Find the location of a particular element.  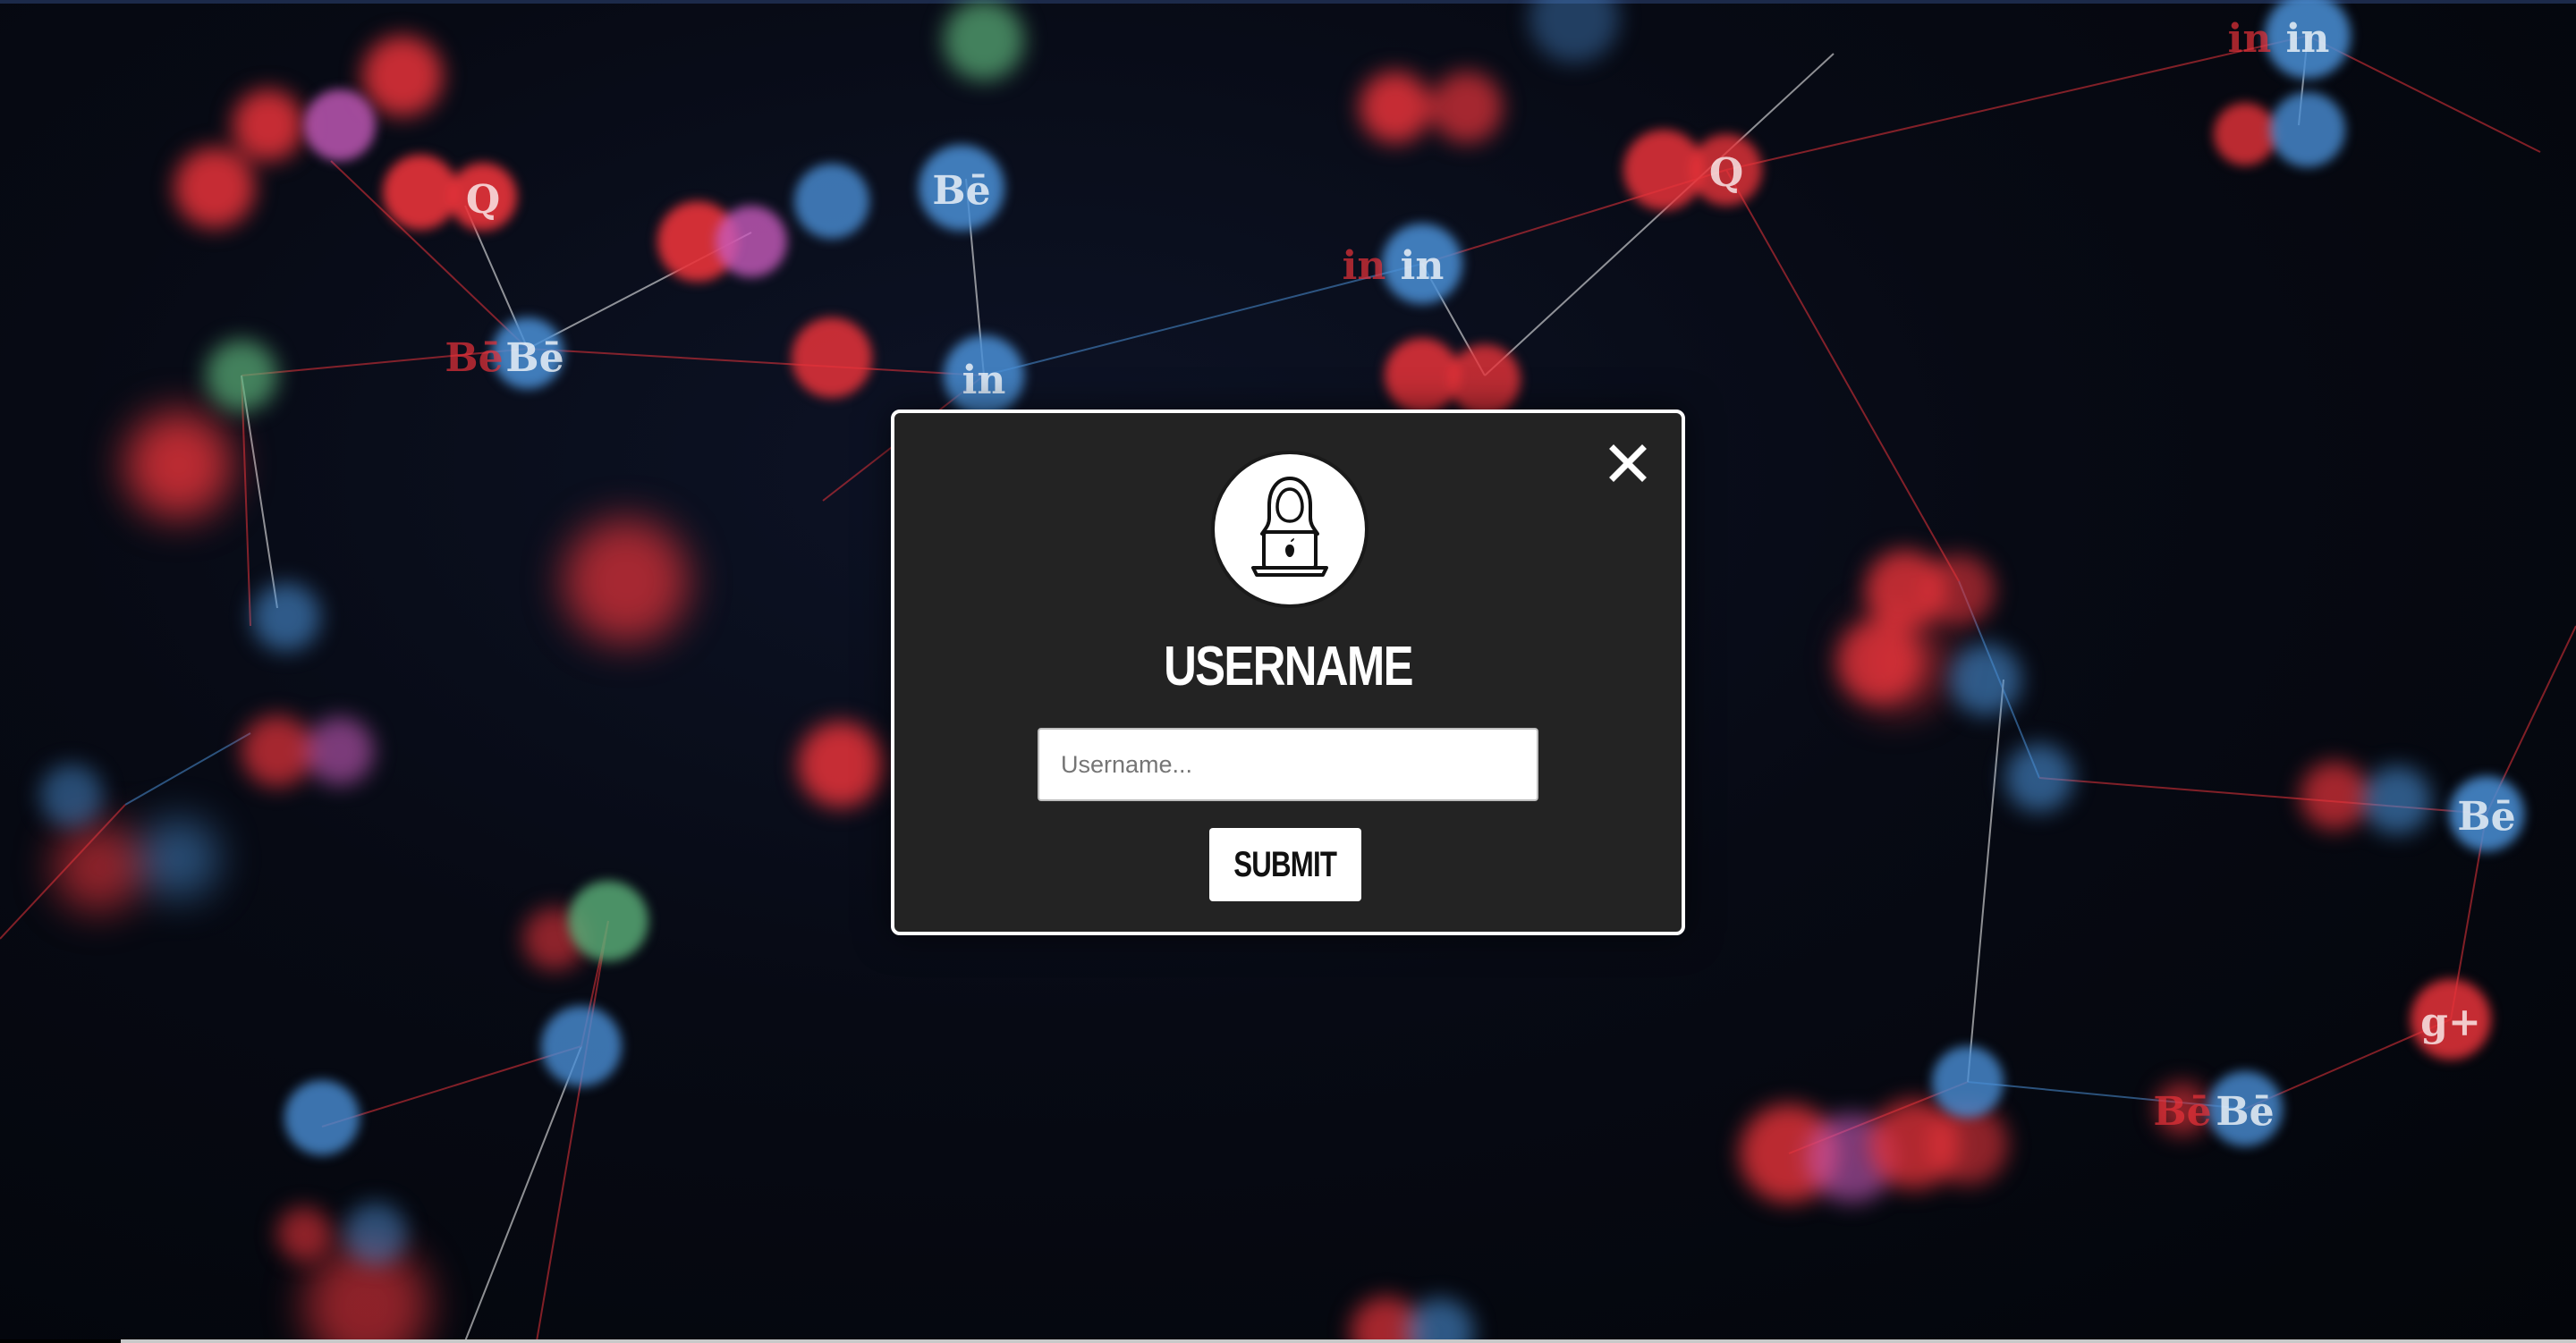

username-modal: USERNAME SUBMIT is located at coordinates (1288, 673).